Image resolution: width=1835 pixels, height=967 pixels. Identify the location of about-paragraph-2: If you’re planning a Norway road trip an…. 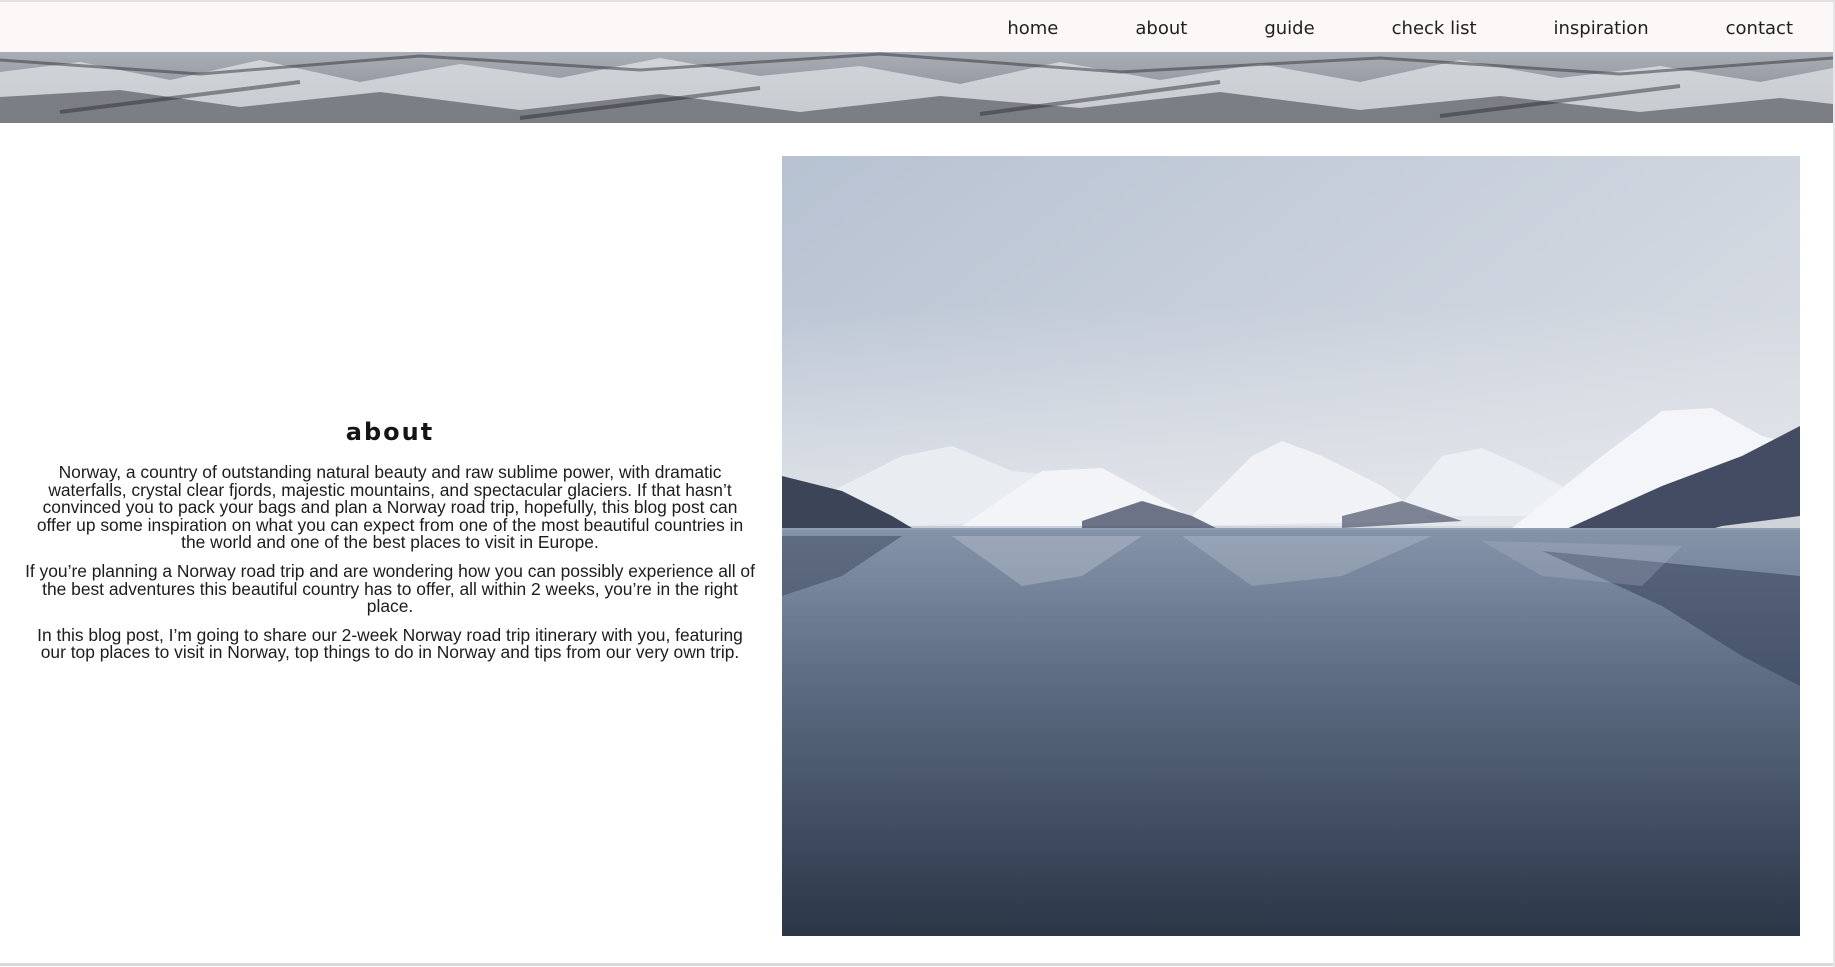
(390, 588).